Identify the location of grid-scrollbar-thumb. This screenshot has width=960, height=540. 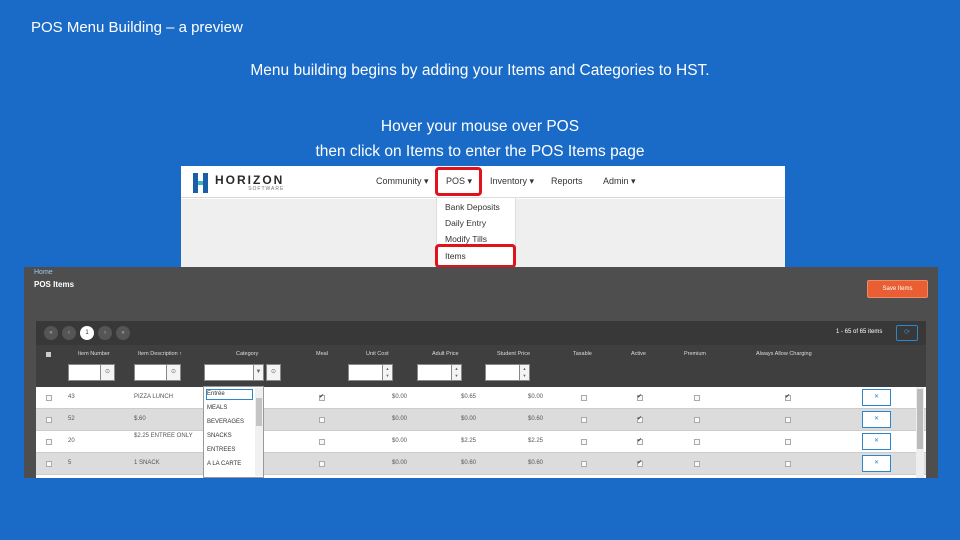
(920, 419).